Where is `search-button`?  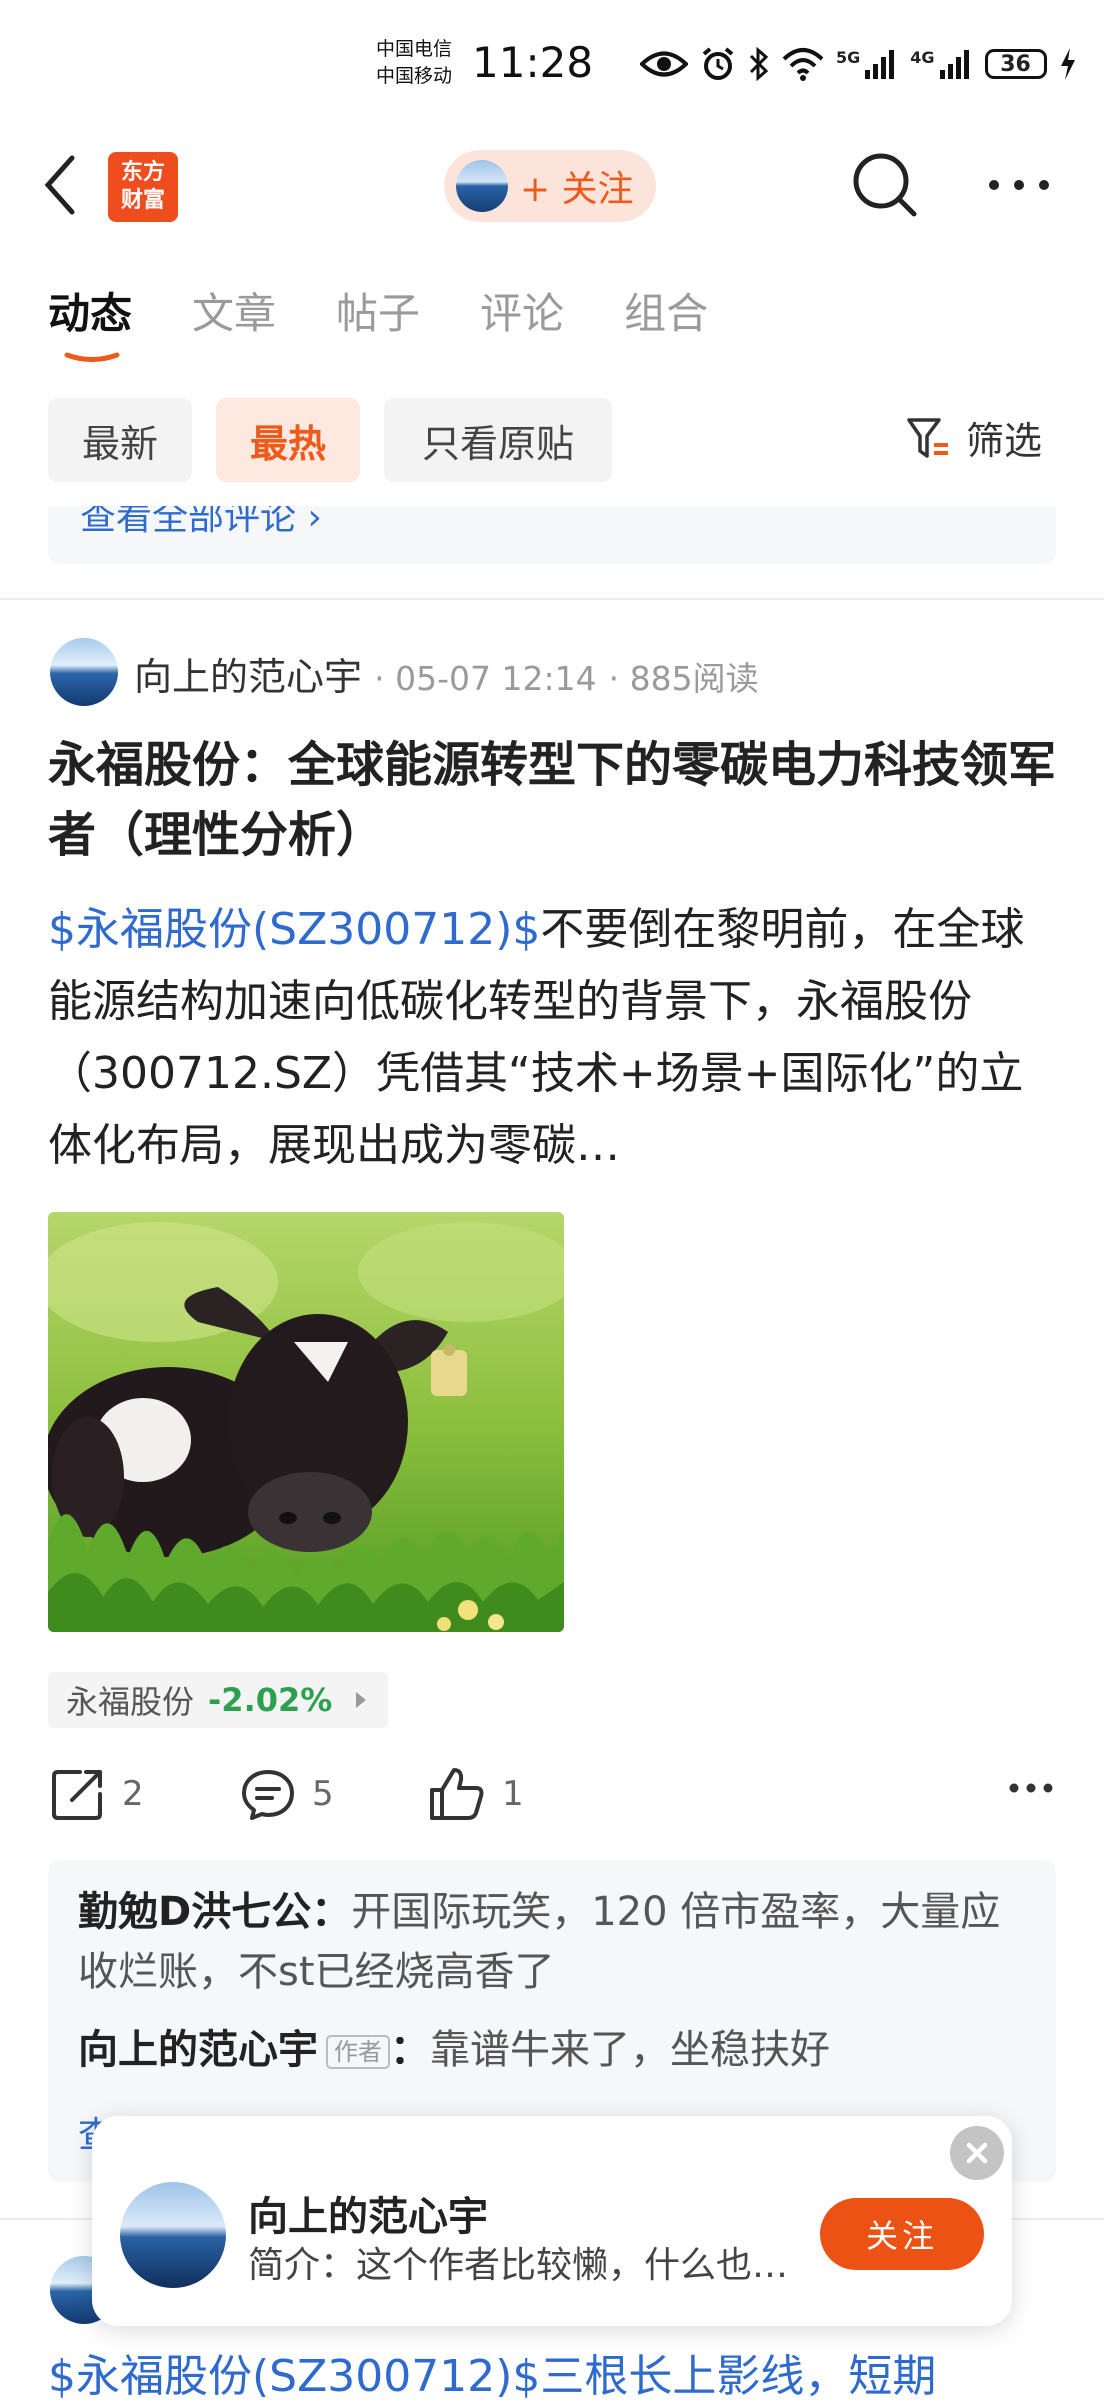
search-button is located at coordinates (885, 185).